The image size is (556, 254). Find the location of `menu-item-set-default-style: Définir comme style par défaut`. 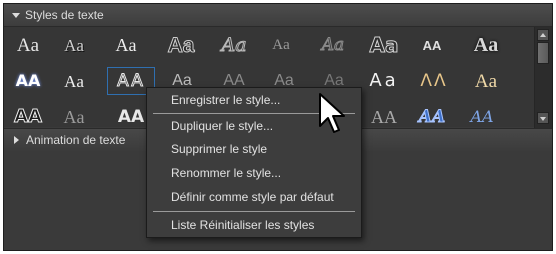

menu-item-set-default-style: Définir comme style par défaut is located at coordinates (254, 197).